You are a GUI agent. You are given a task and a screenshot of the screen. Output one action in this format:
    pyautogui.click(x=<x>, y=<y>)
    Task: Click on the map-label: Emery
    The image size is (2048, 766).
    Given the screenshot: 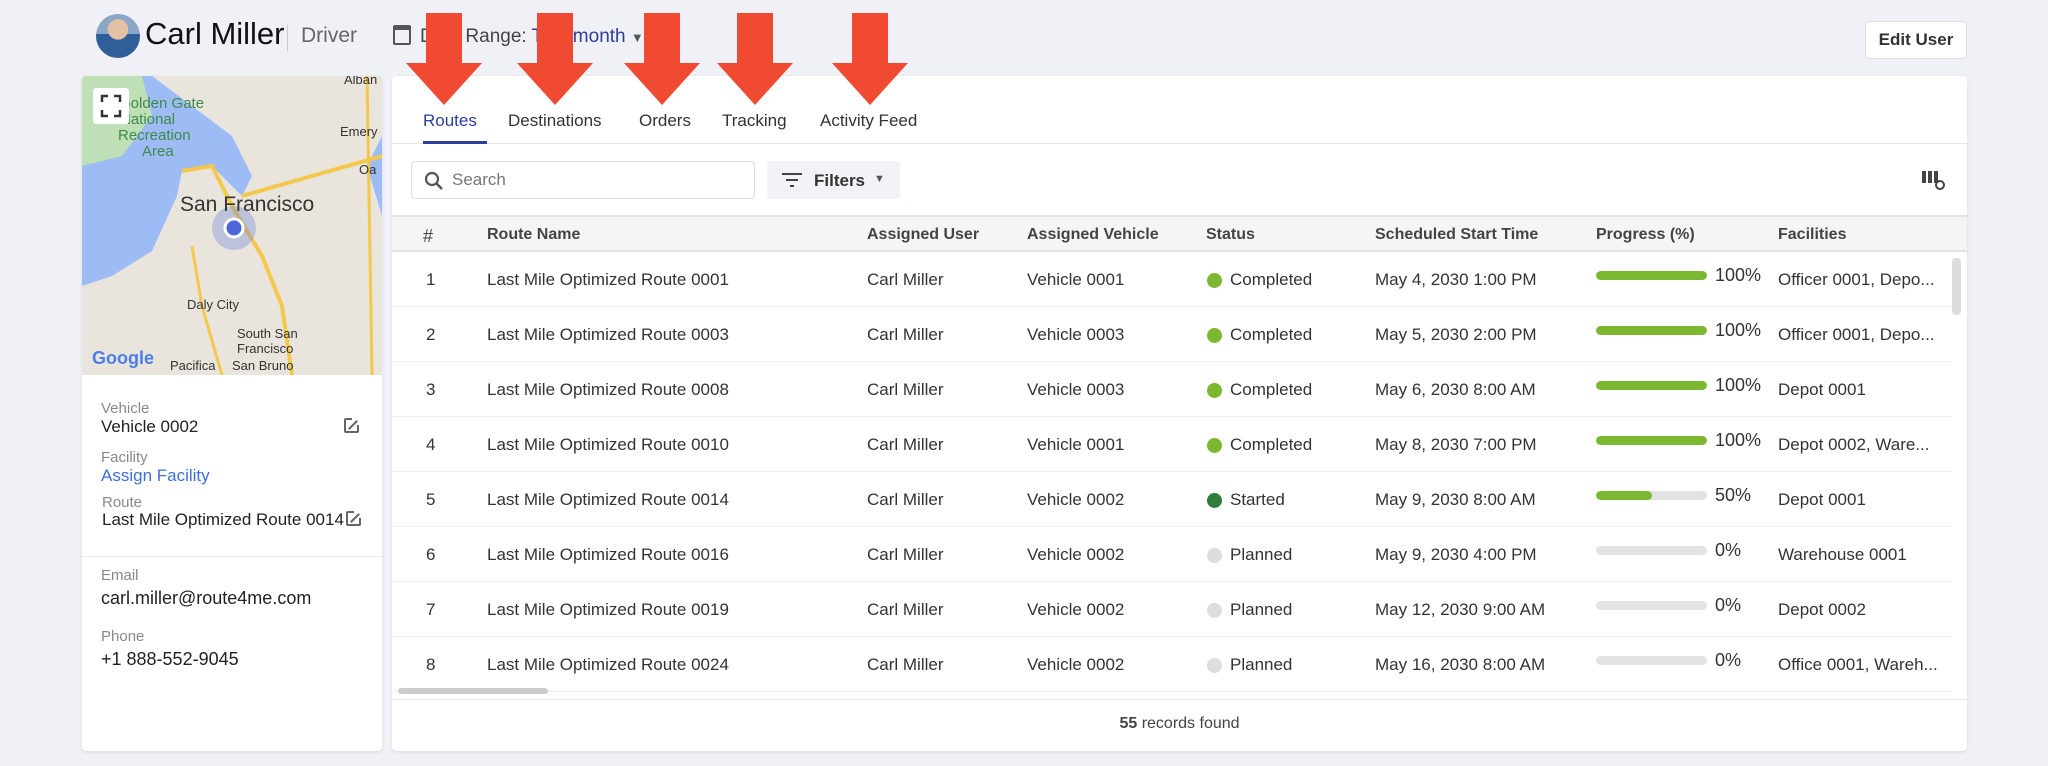 What is the action you would take?
    pyautogui.click(x=359, y=131)
    